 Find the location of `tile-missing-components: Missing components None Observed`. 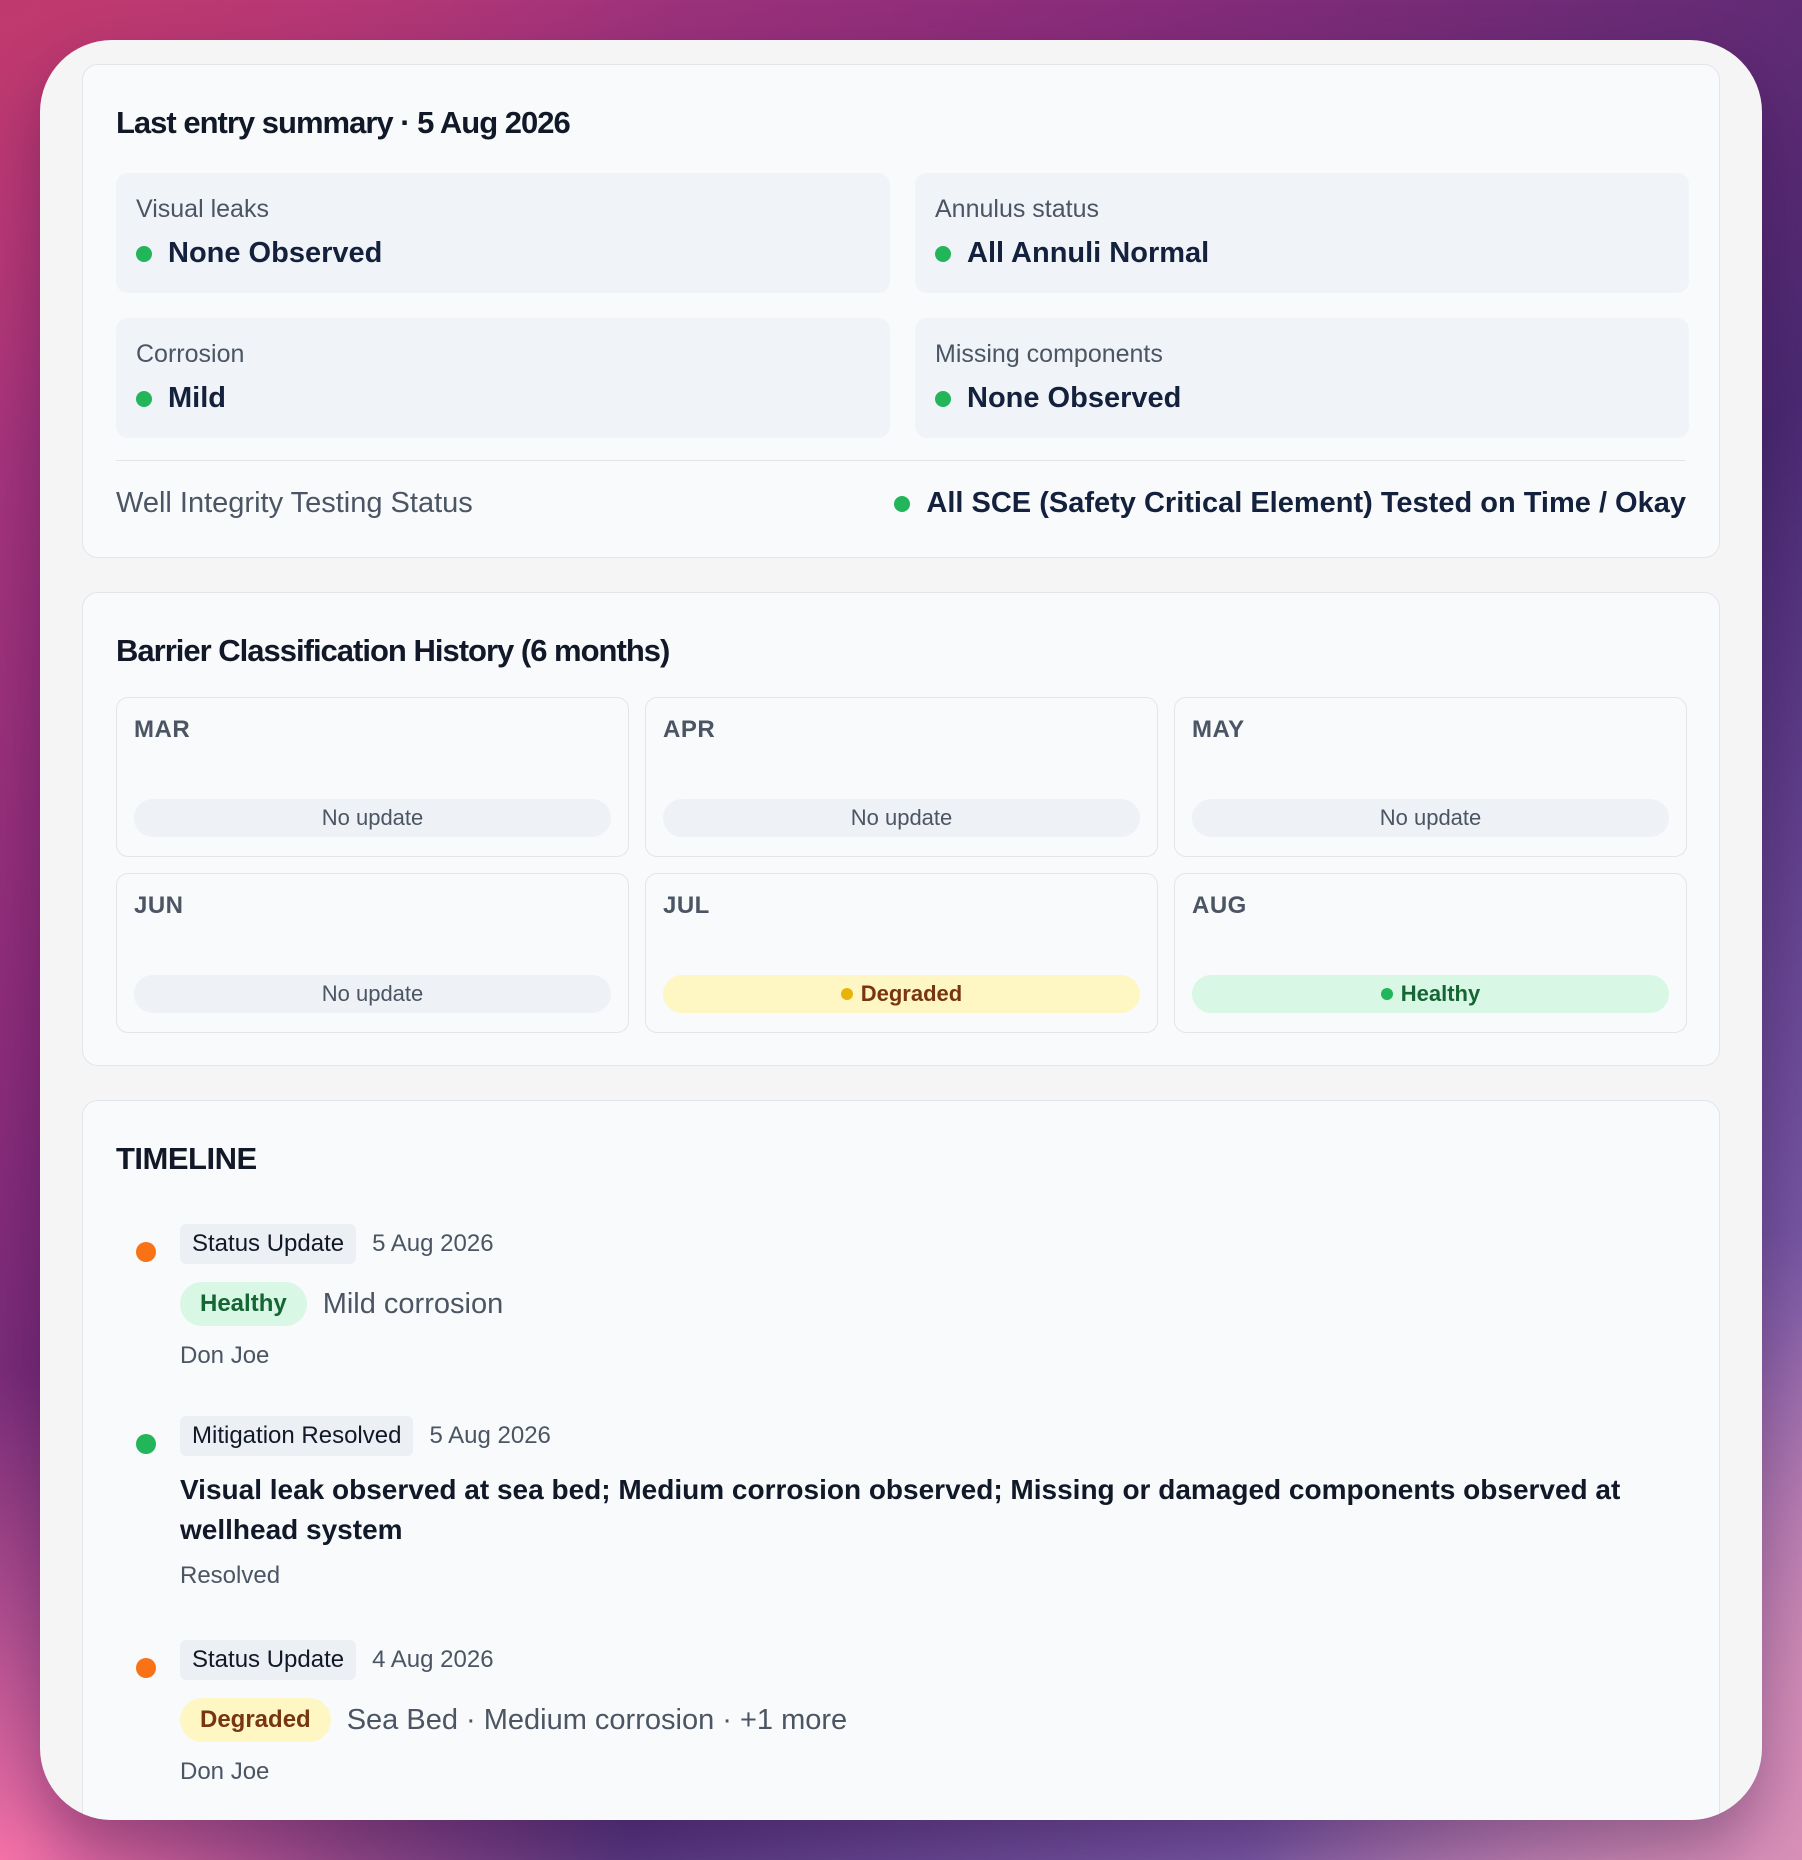

tile-missing-components: Missing components None Observed is located at coordinates (1302, 378).